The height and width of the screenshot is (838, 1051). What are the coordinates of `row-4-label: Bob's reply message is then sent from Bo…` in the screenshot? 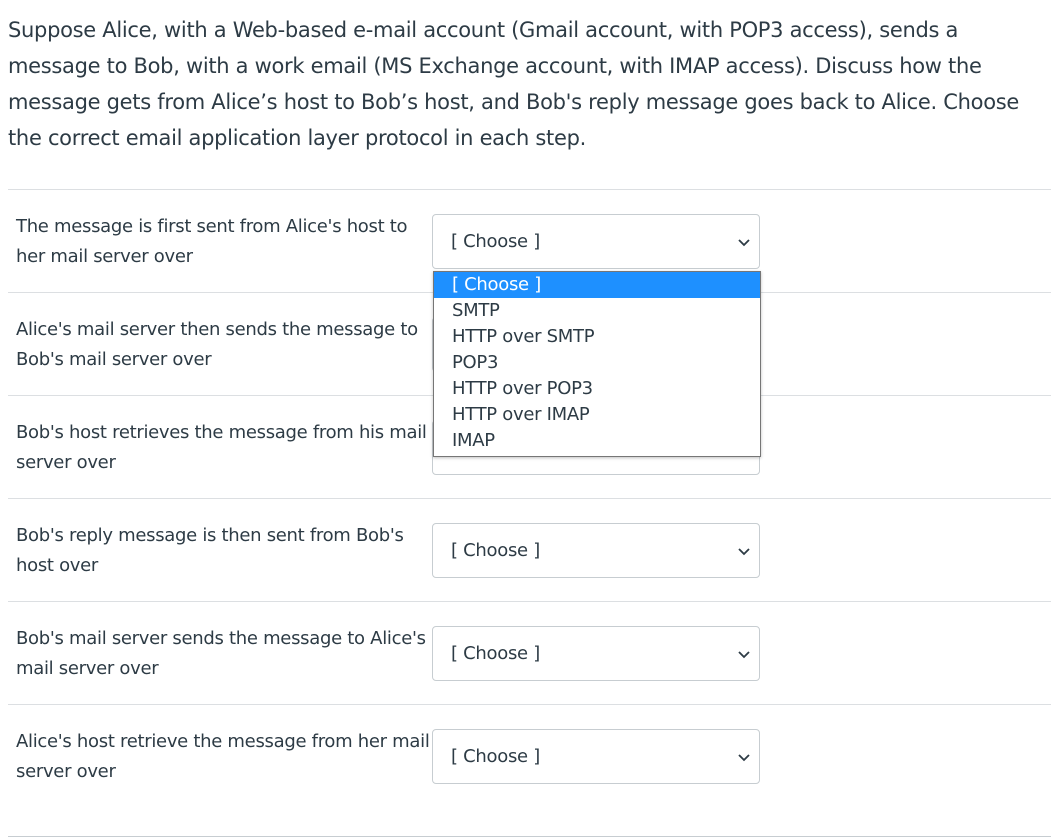 It's located at (210, 550).